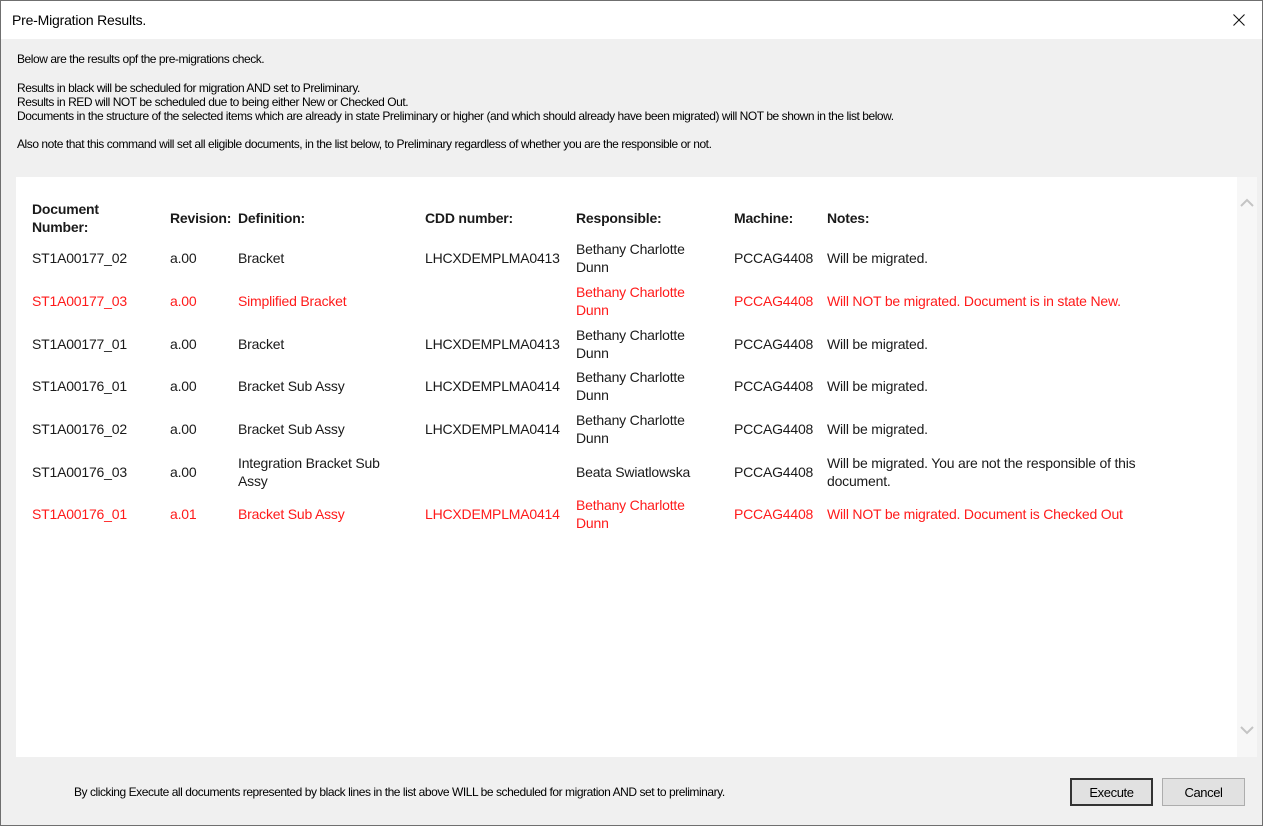  I want to click on execute-button: Execute, so click(1111, 792).